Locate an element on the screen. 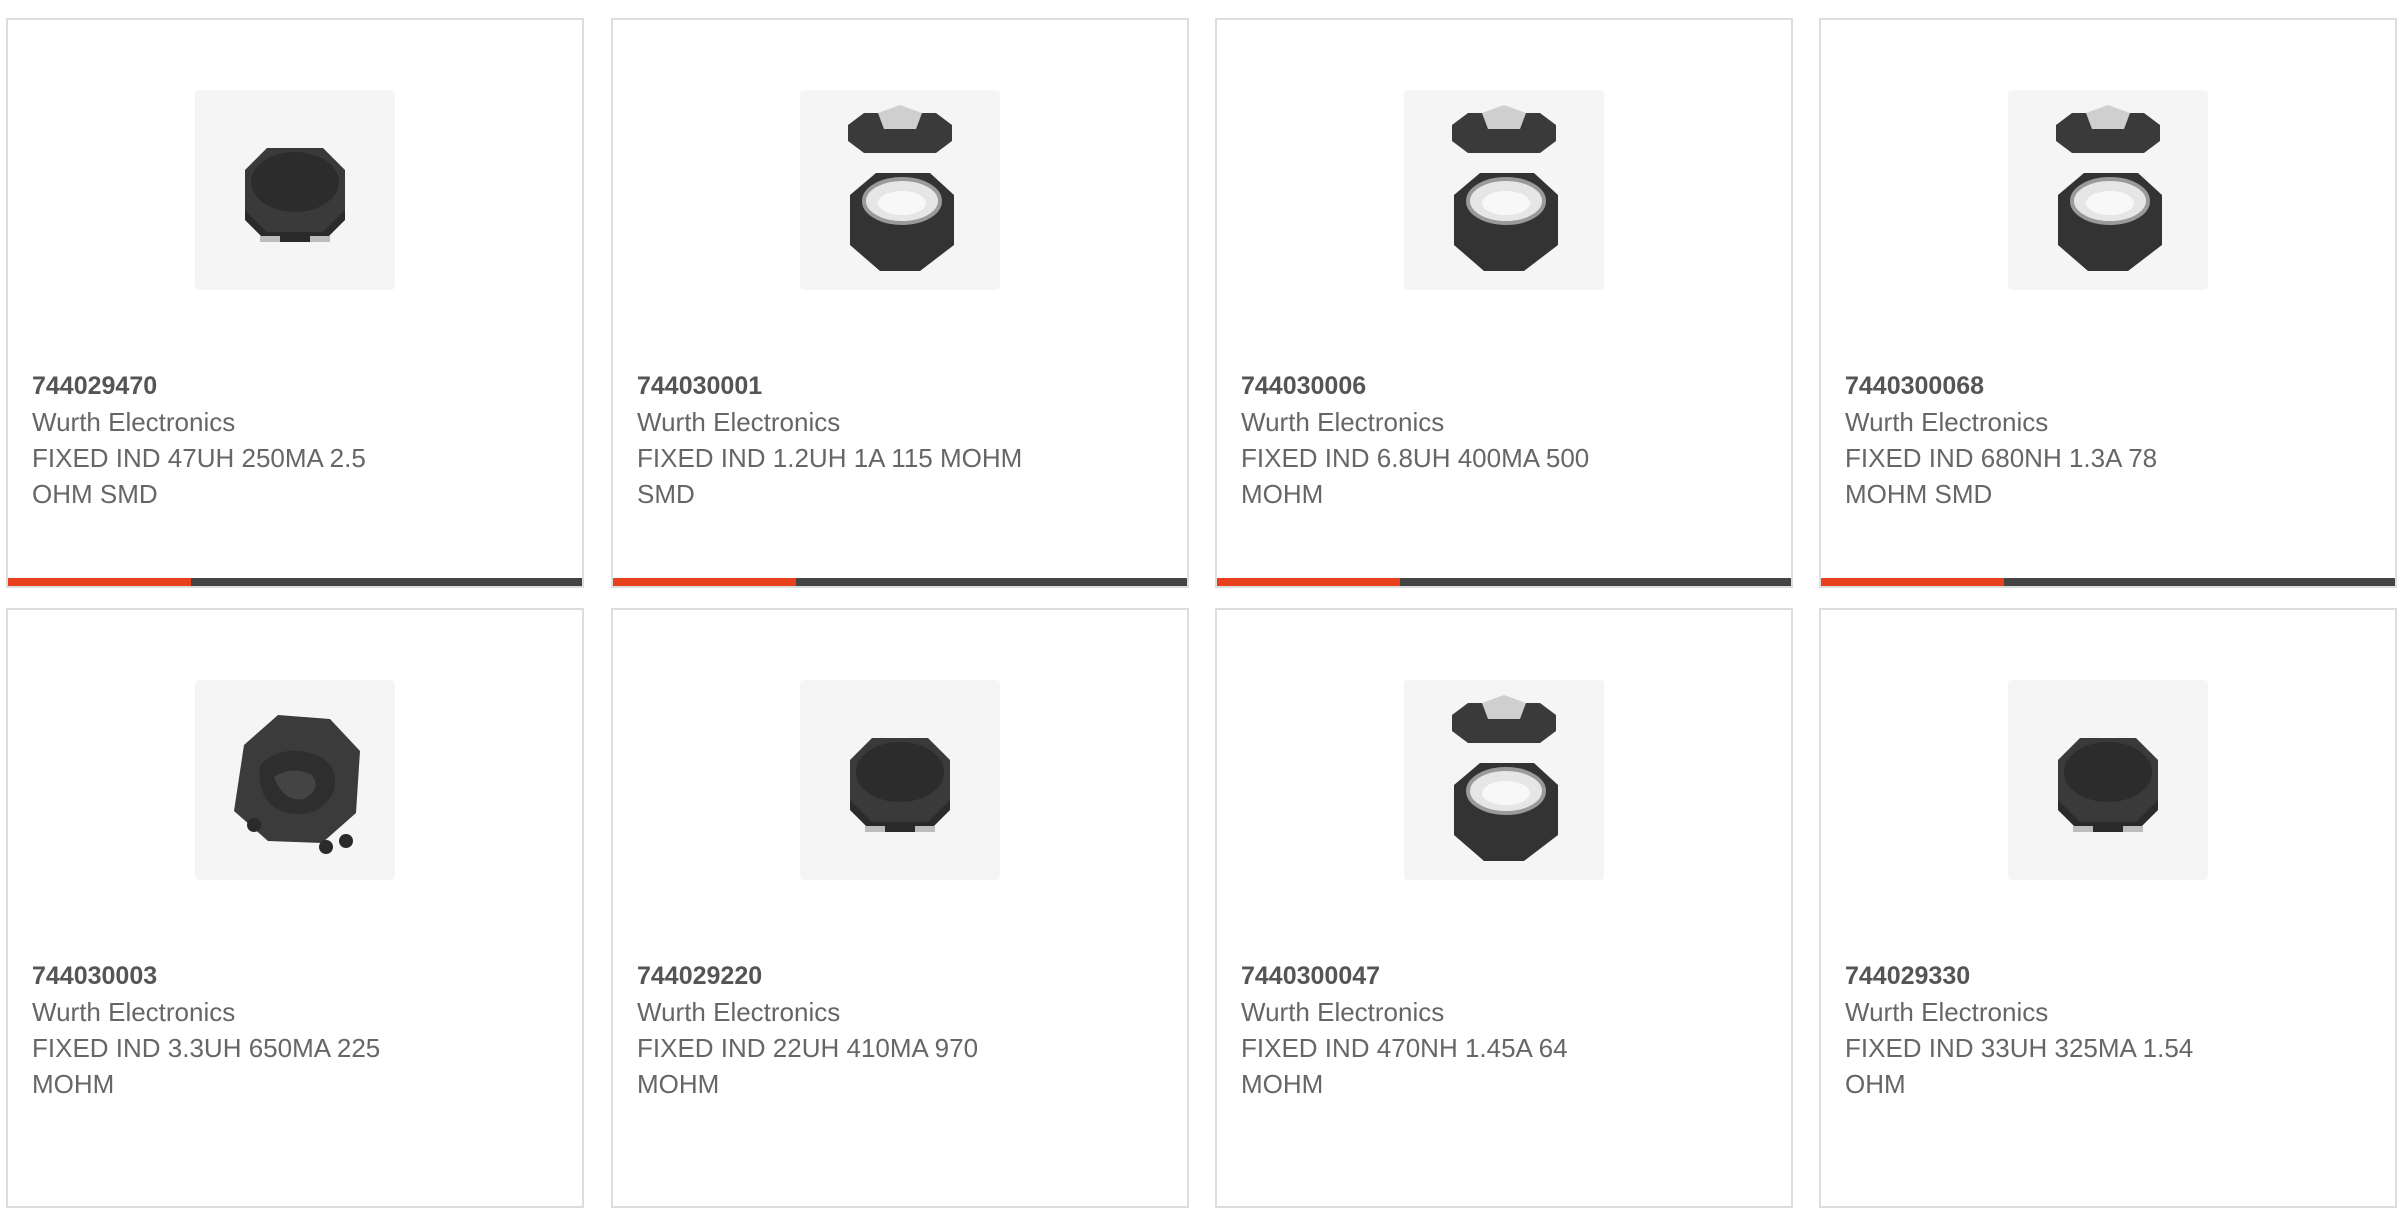  description-line-2: MOHM SMD is located at coordinates (1919, 494).